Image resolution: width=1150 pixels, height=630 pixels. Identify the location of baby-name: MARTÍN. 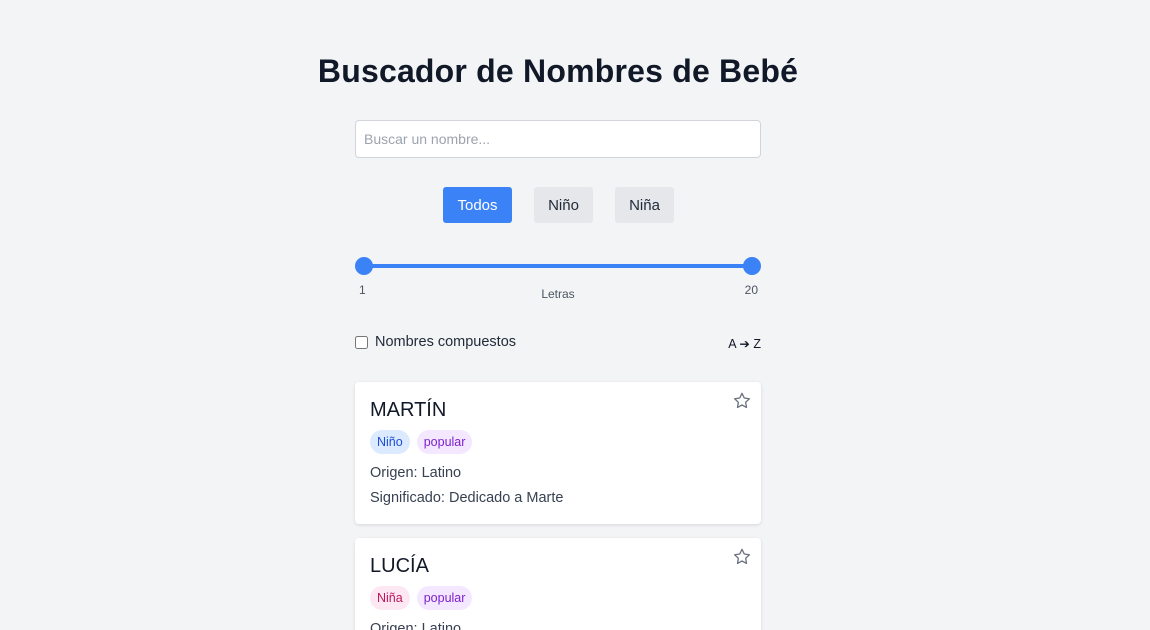
(408, 410).